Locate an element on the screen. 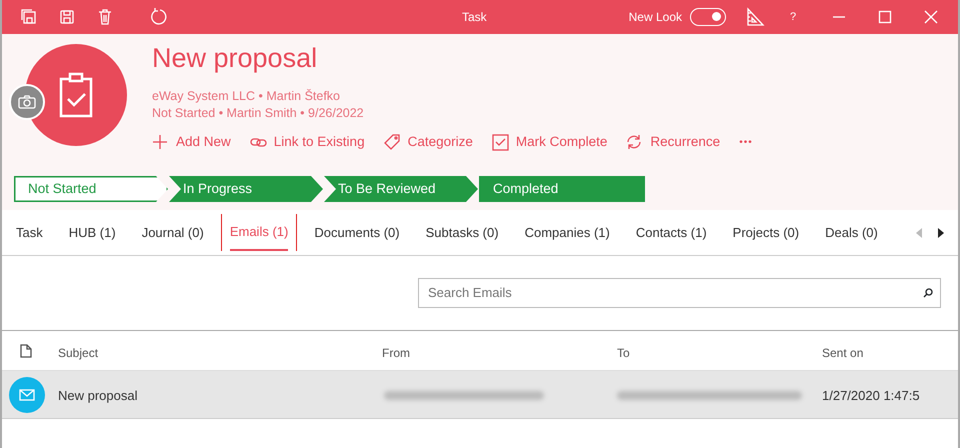  save-all-icon is located at coordinates (29, 17).